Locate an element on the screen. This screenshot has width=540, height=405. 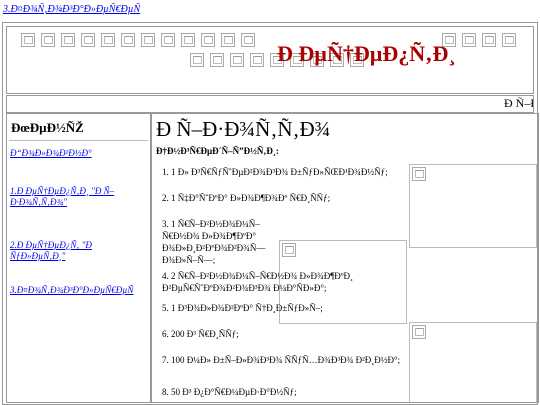
ingredient-item: 8. 50 Ð³ Ð¿Ð°Ñ€Ð¼ÐµÐ·Ð°Ð½Ñƒ; is located at coordinates (229, 392).